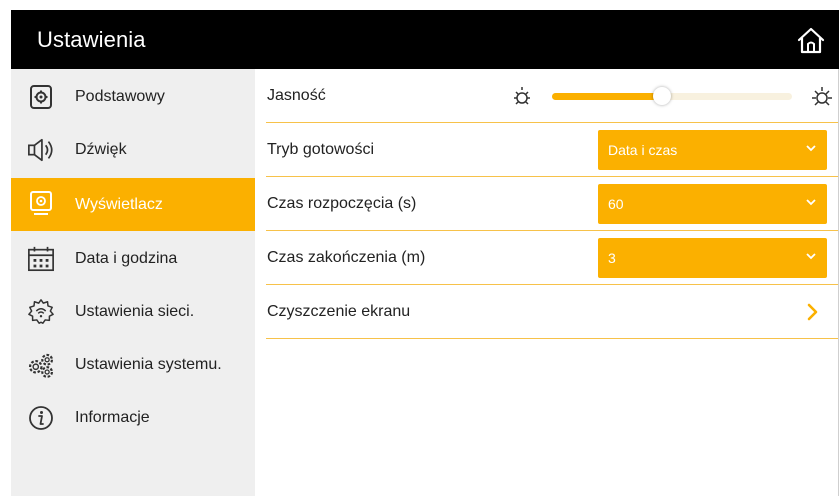 This screenshot has width=839, height=496. Describe the element at coordinates (813, 312) in the screenshot. I see `chevron-right-icon` at that location.